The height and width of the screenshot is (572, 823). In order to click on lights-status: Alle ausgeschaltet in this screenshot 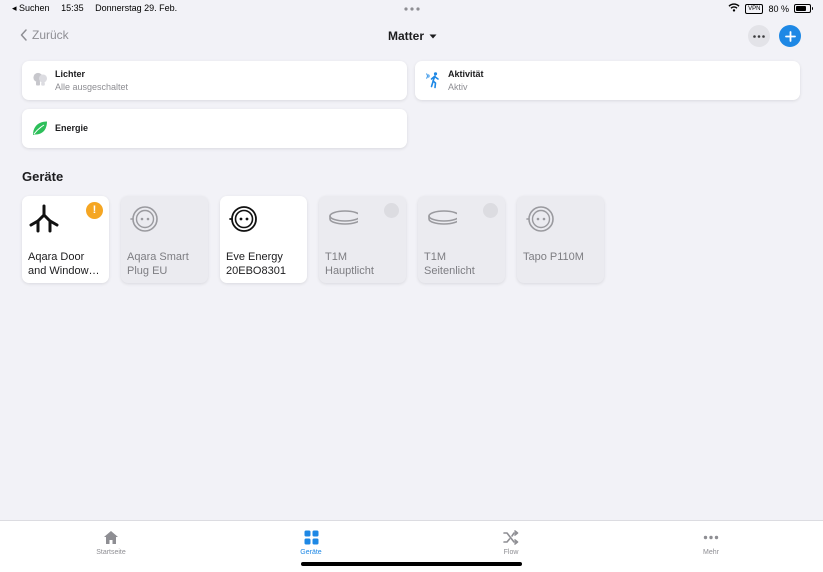, I will do `click(92, 87)`.